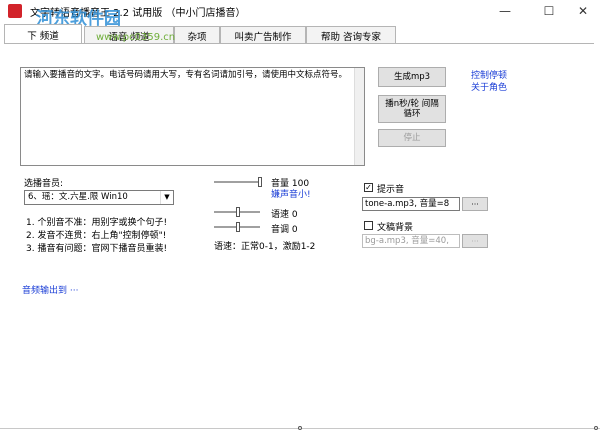 This screenshot has height=433, width=600. I want to click on prompt-sound-label: 提示音, so click(391, 190).